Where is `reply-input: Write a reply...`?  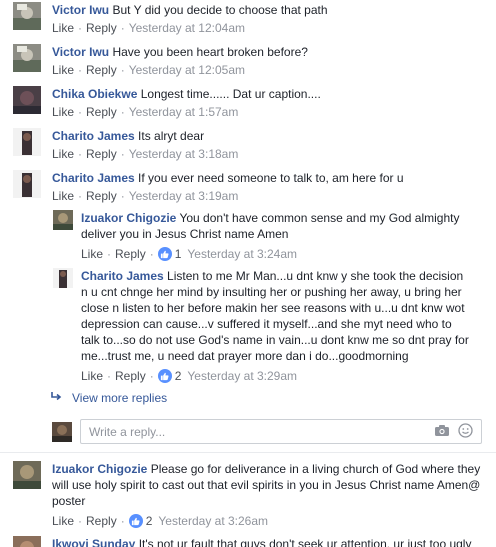 reply-input: Write a reply... is located at coordinates (281, 431).